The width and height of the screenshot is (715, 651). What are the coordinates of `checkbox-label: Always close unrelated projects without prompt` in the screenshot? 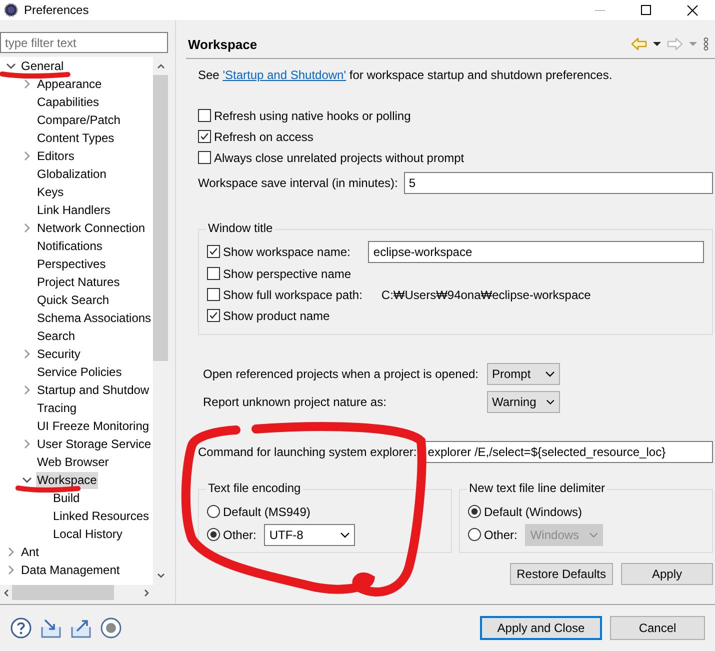 It's located at (339, 157).